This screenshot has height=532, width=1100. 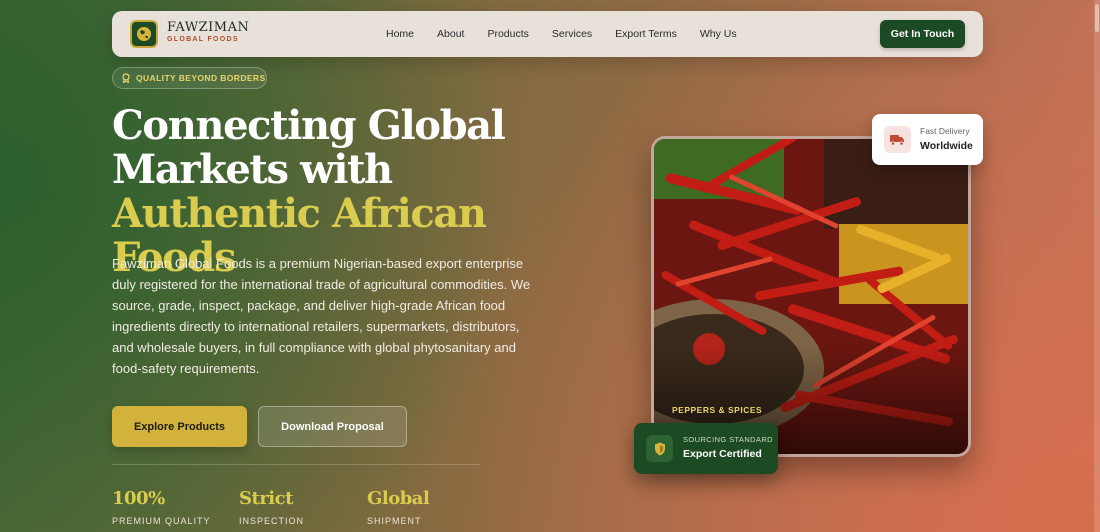 What do you see at coordinates (266, 498) in the screenshot?
I see `stat-value: Strict` at bounding box center [266, 498].